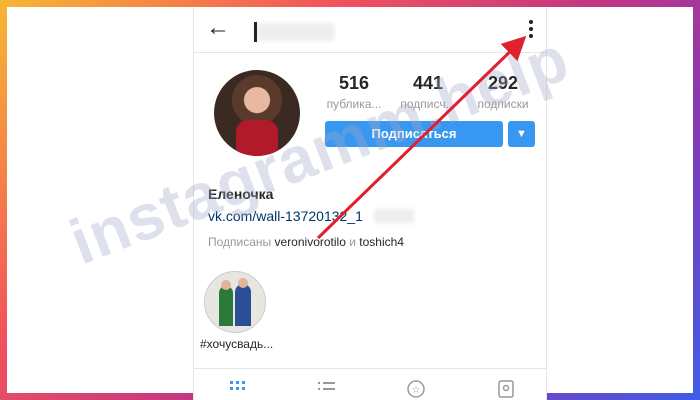 The width and height of the screenshot is (700, 400). Describe the element at coordinates (235, 302) in the screenshot. I see `story-highlight` at that location.